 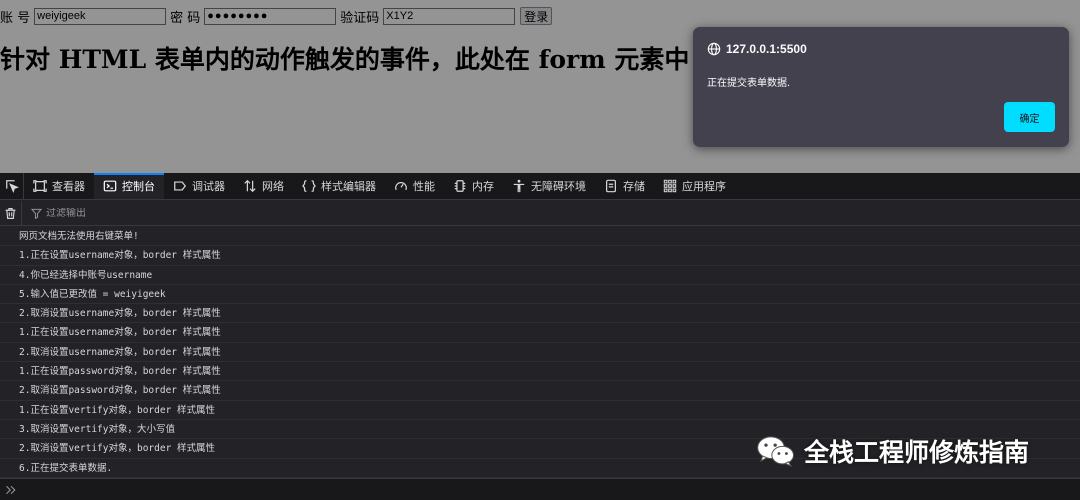 I want to click on tab-network: 网络, so click(x=263, y=186).